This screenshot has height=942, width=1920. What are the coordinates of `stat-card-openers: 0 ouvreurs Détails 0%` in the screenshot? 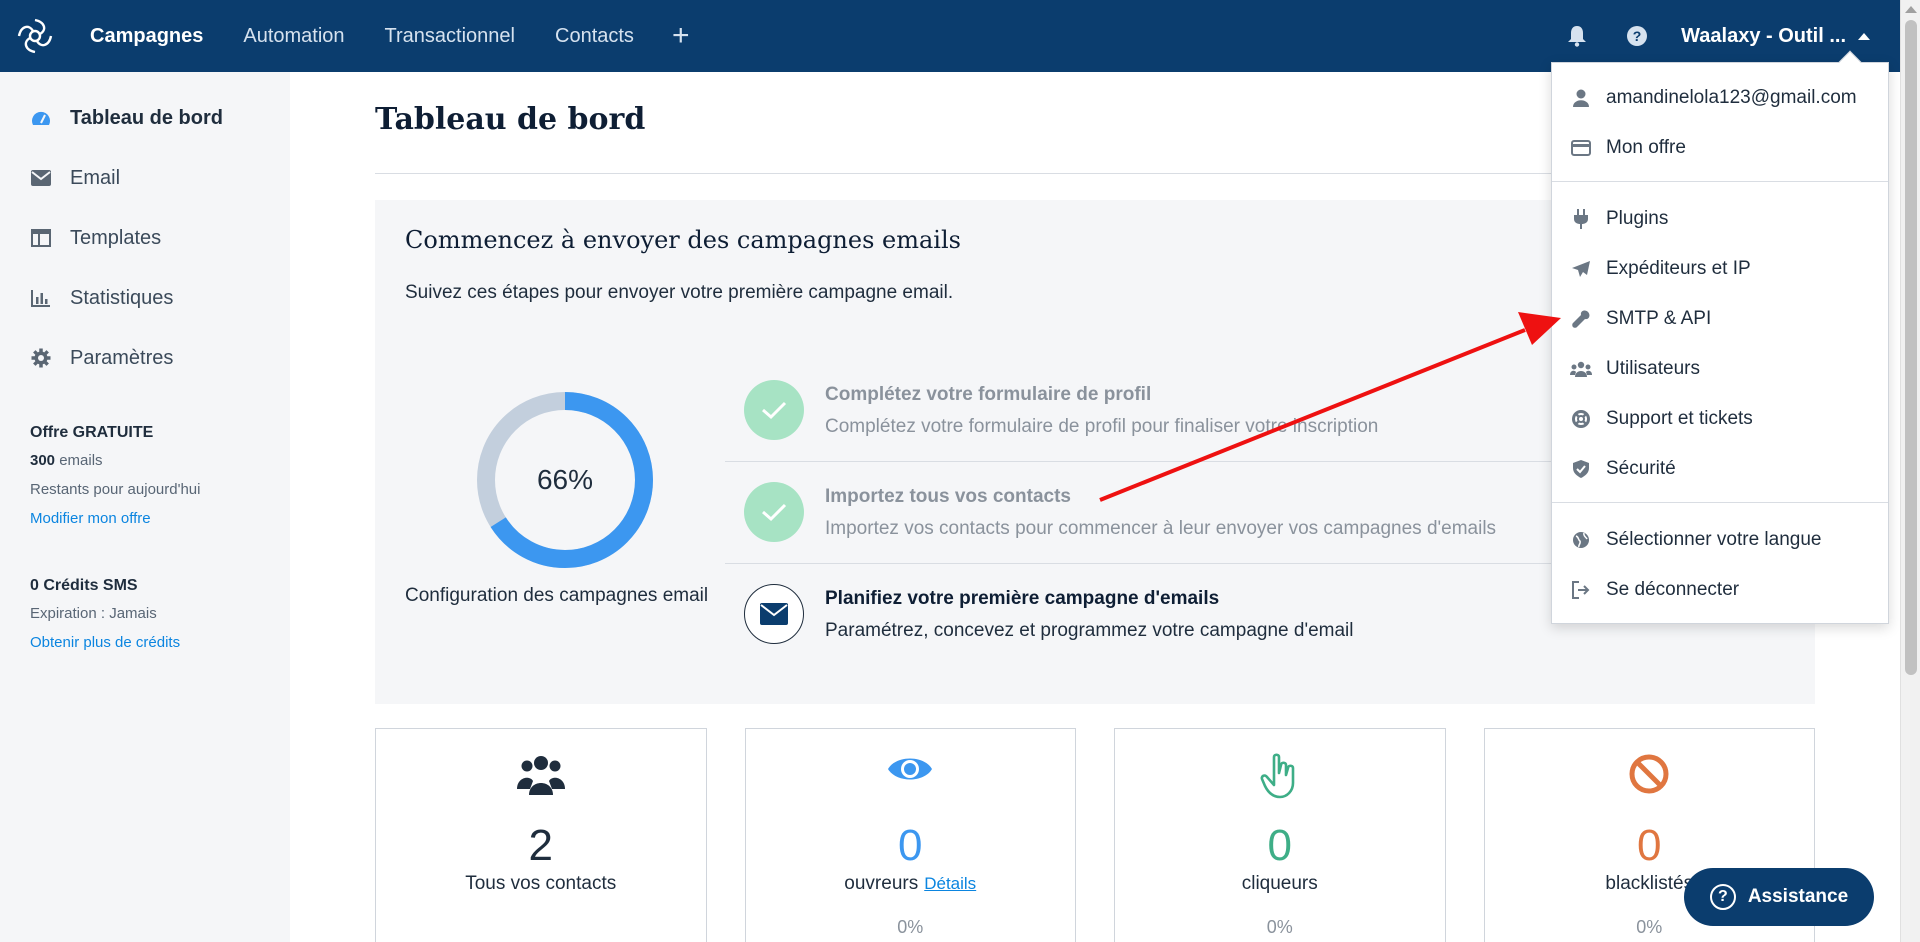 It's located at (910, 835).